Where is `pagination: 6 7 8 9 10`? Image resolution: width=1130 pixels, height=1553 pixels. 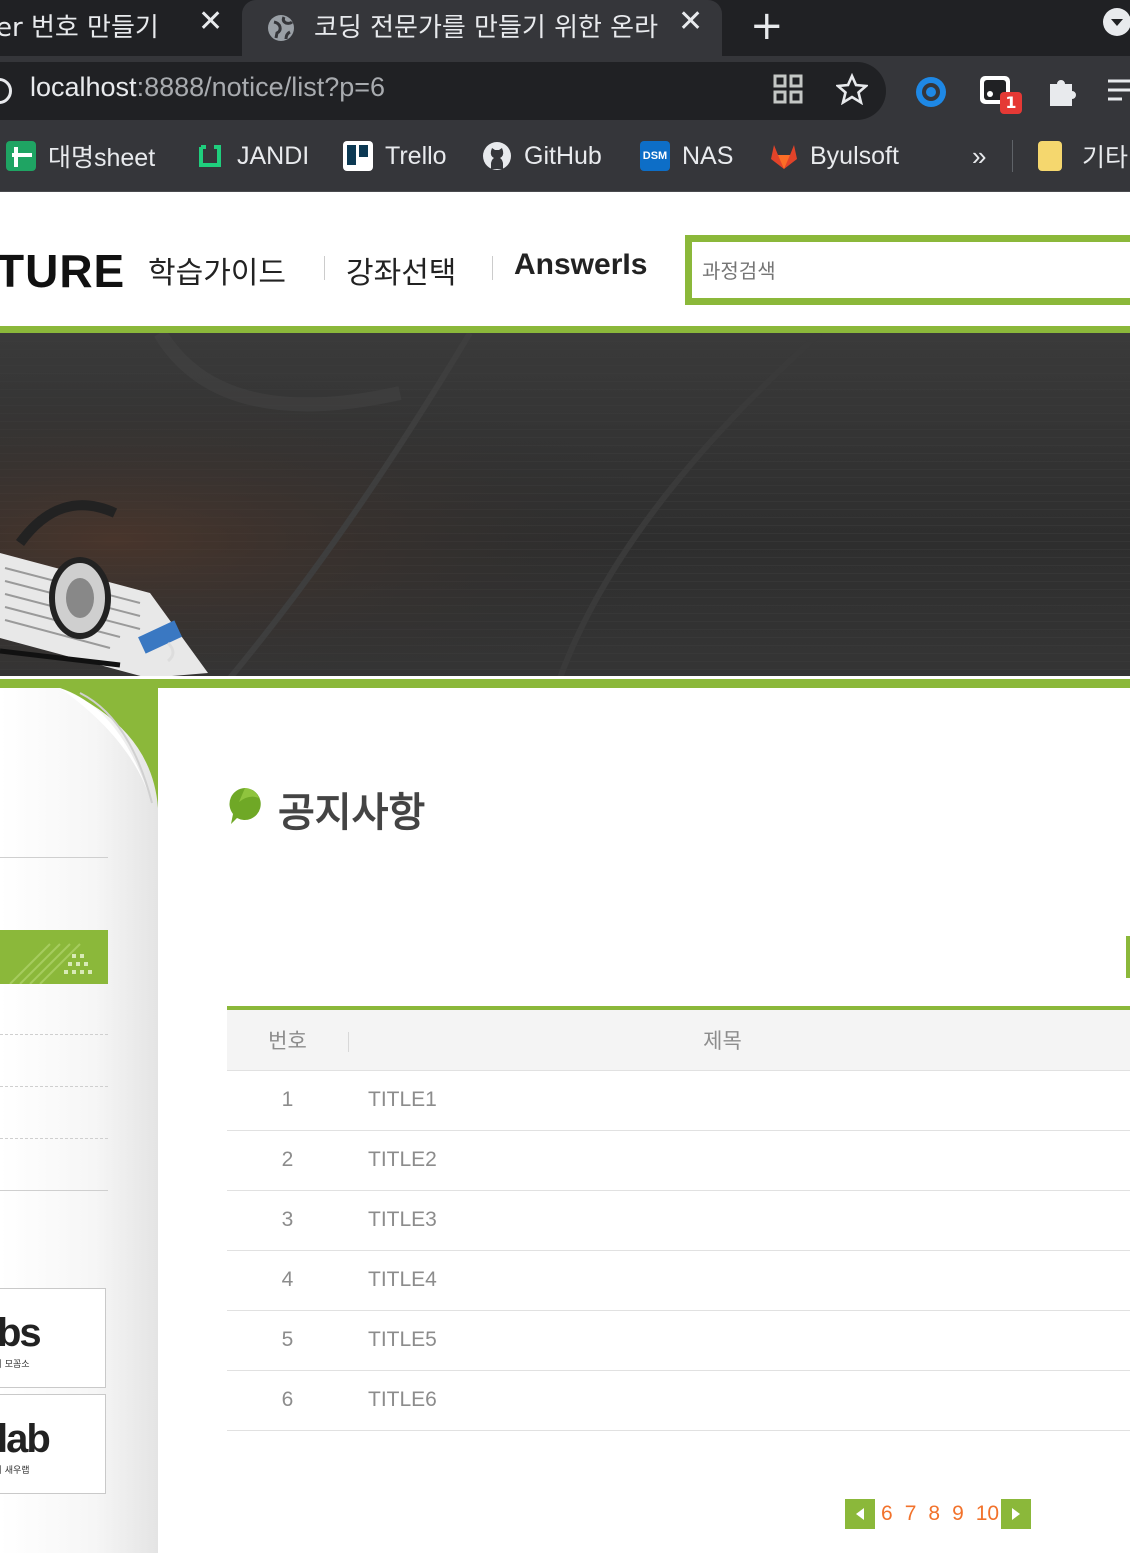 pagination: 6 7 8 9 10 is located at coordinates (938, 1514).